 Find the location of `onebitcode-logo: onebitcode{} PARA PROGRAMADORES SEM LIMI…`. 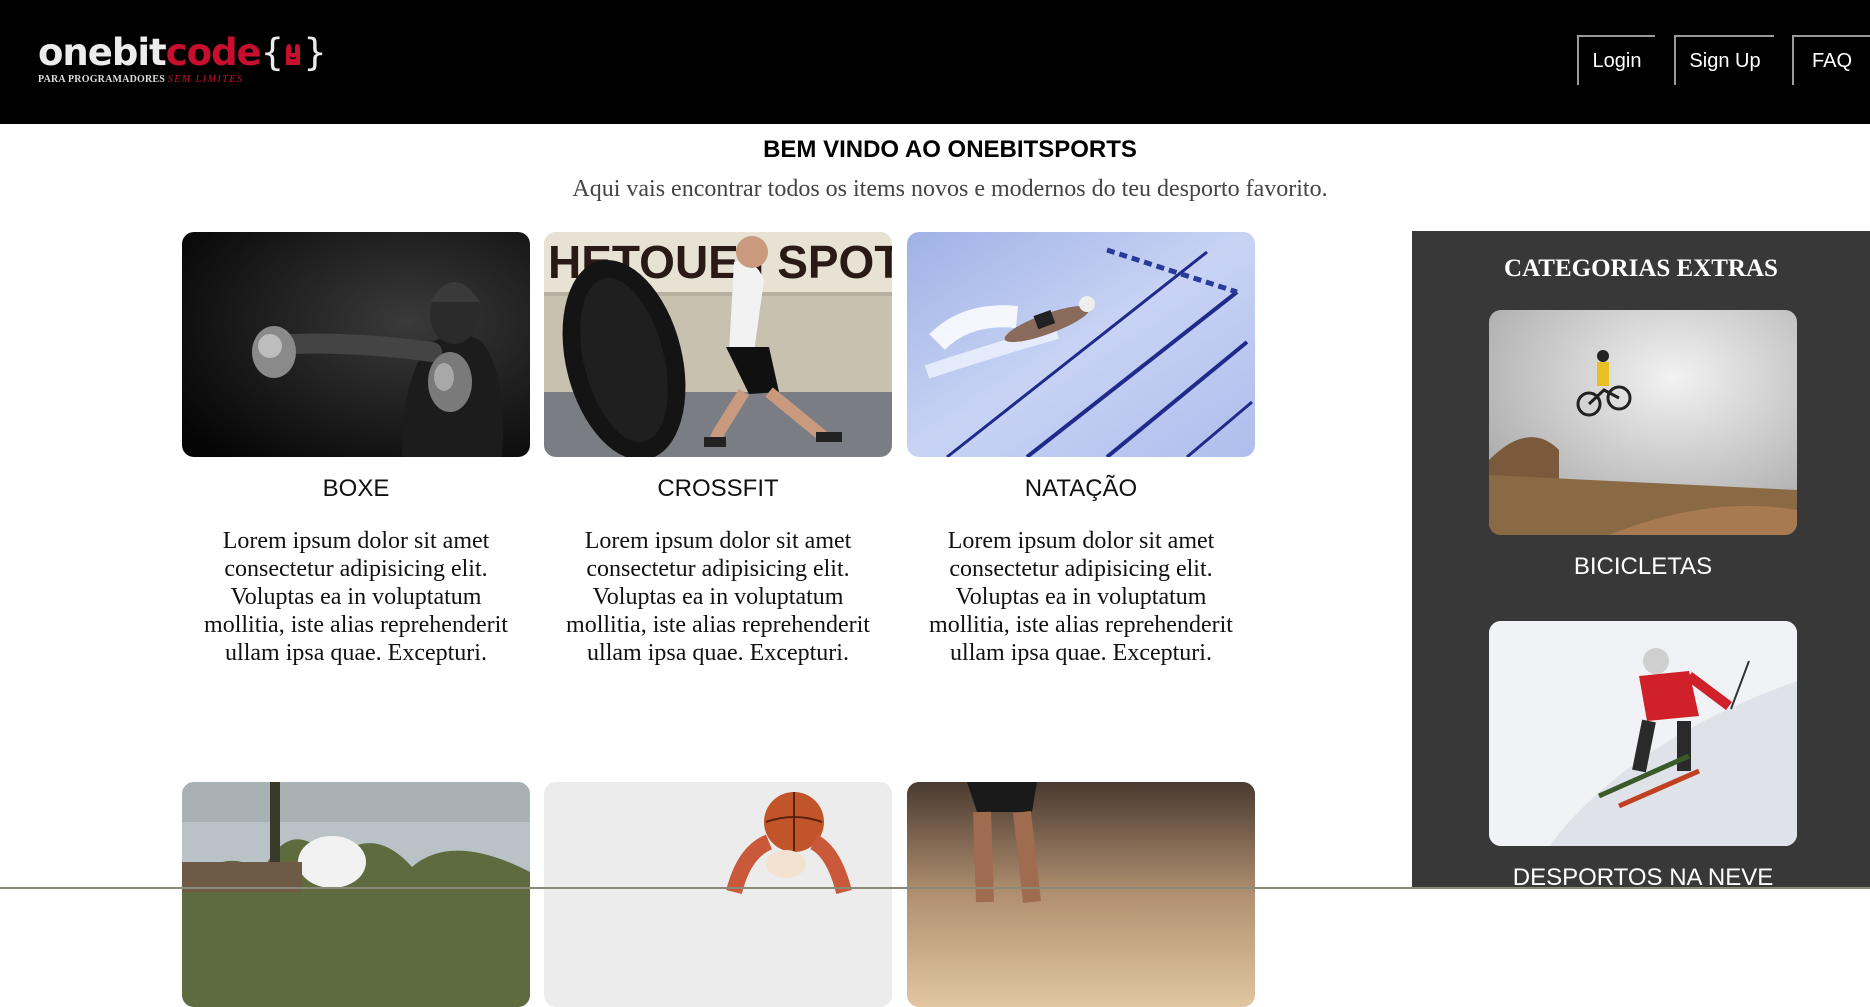

onebitcode-logo: onebitcode{} PARA PROGRAMADORES SEM LIMI… is located at coordinates (182, 57).